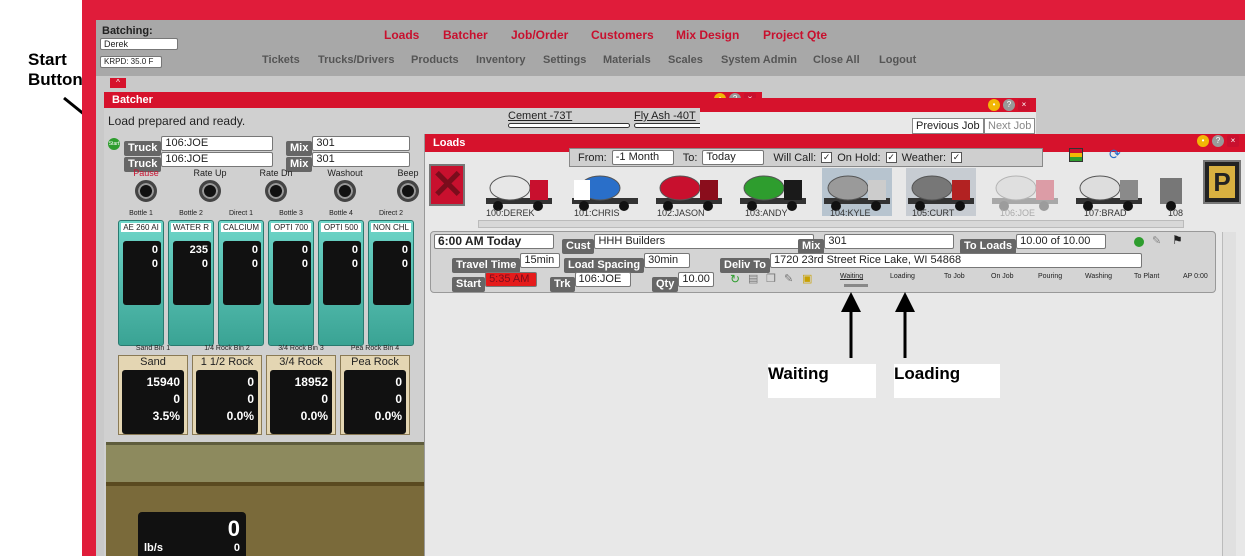 The height and width of the screenshot is (556, 1245). I want to click on silo-3: Direct 1 CALCIUM 00, so click(241, 278).